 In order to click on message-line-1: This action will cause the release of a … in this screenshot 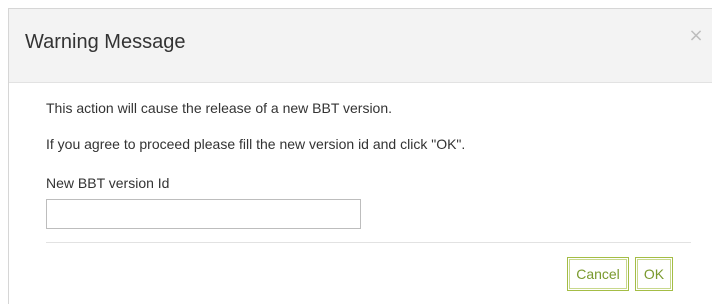, I will do `click(219, 108)`.